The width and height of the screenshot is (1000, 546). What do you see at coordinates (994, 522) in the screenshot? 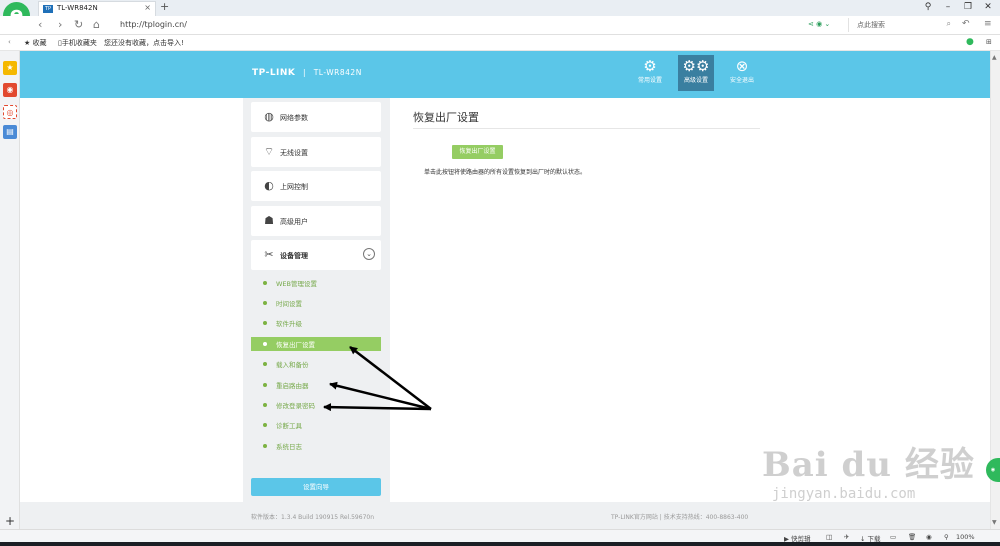
I see `scroll-down-icon: ▼` at bounding box center [994, 522].